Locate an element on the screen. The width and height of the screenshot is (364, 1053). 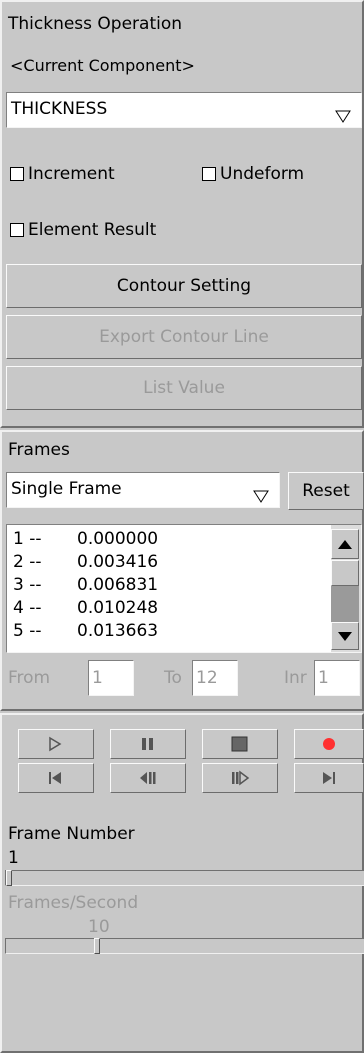
scroll-down-button is located at coordinates (345, 636).